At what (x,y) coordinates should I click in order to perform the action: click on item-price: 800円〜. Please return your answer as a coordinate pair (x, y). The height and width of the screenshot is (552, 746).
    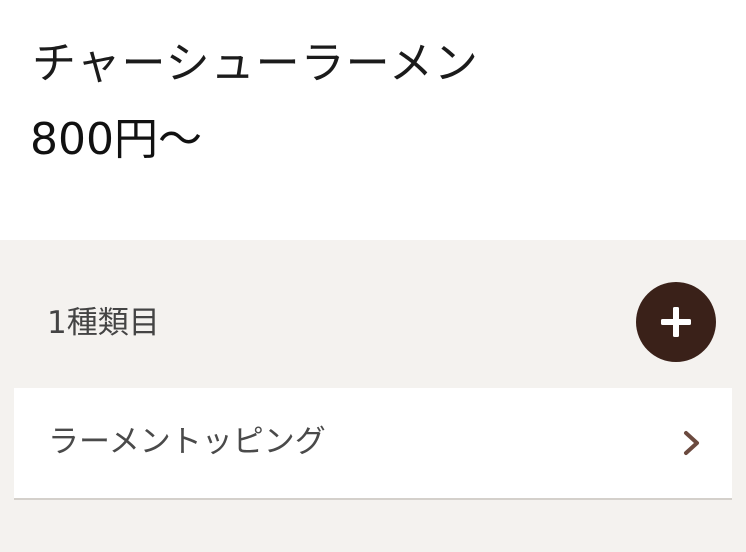
    Looking at the image, I should click on (116, 139).